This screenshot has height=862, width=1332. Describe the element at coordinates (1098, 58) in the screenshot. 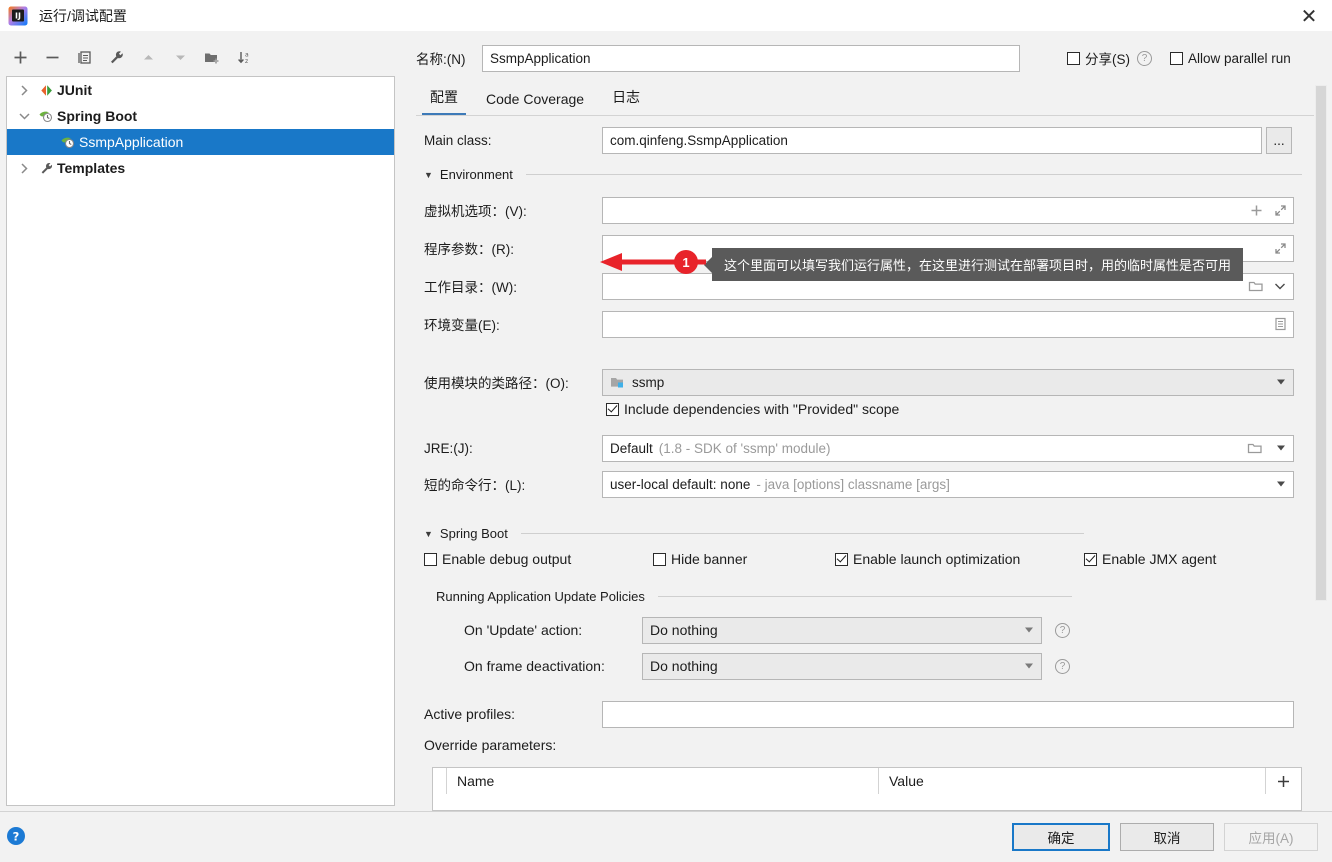

I see `share-checkbox: 分享(S)` at that location.